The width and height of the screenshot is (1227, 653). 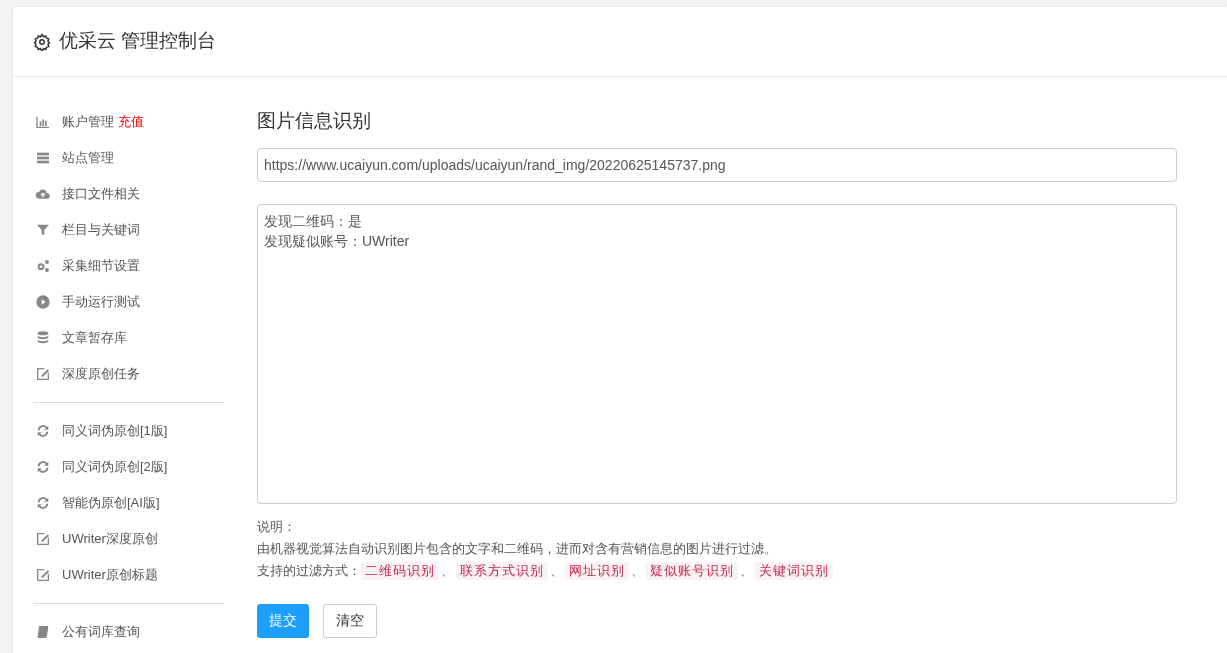 What do you see at coordinates (101, 266) in the screenshot?
I see `sidebar-item-label: 采集细节设置` at bounding box center [101, 266].